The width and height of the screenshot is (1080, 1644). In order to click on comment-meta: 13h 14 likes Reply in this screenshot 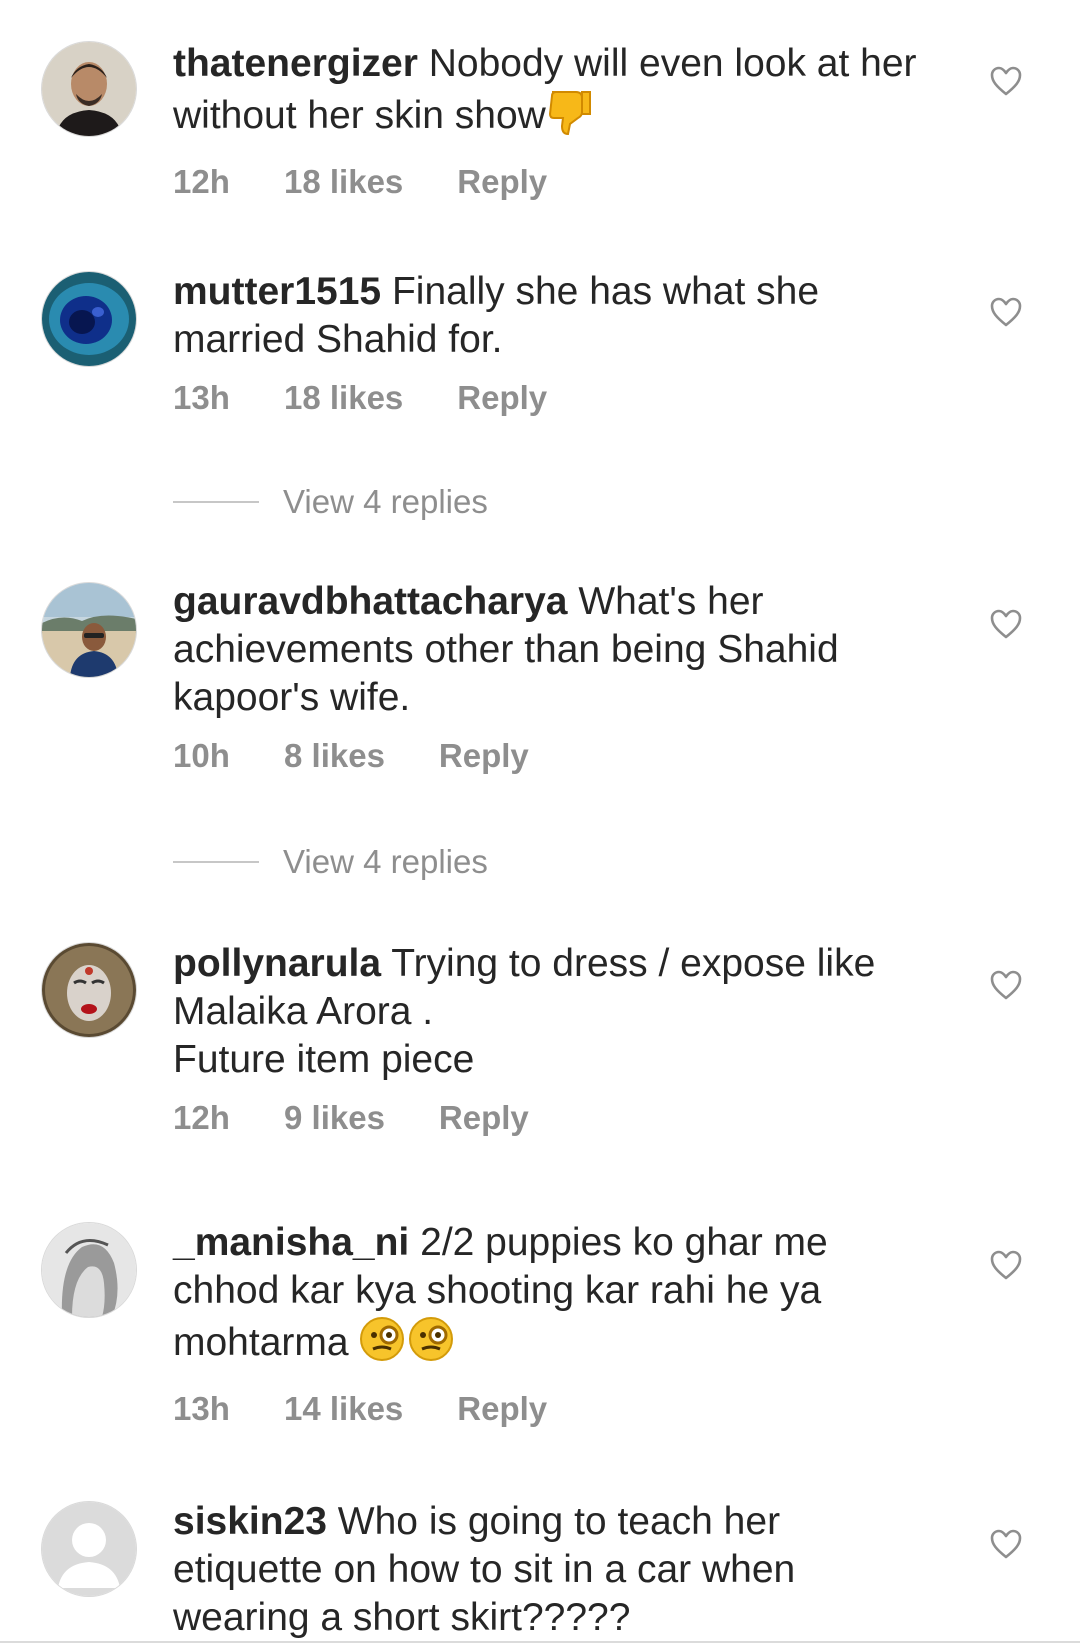, I will do `click(563, 1409)`.